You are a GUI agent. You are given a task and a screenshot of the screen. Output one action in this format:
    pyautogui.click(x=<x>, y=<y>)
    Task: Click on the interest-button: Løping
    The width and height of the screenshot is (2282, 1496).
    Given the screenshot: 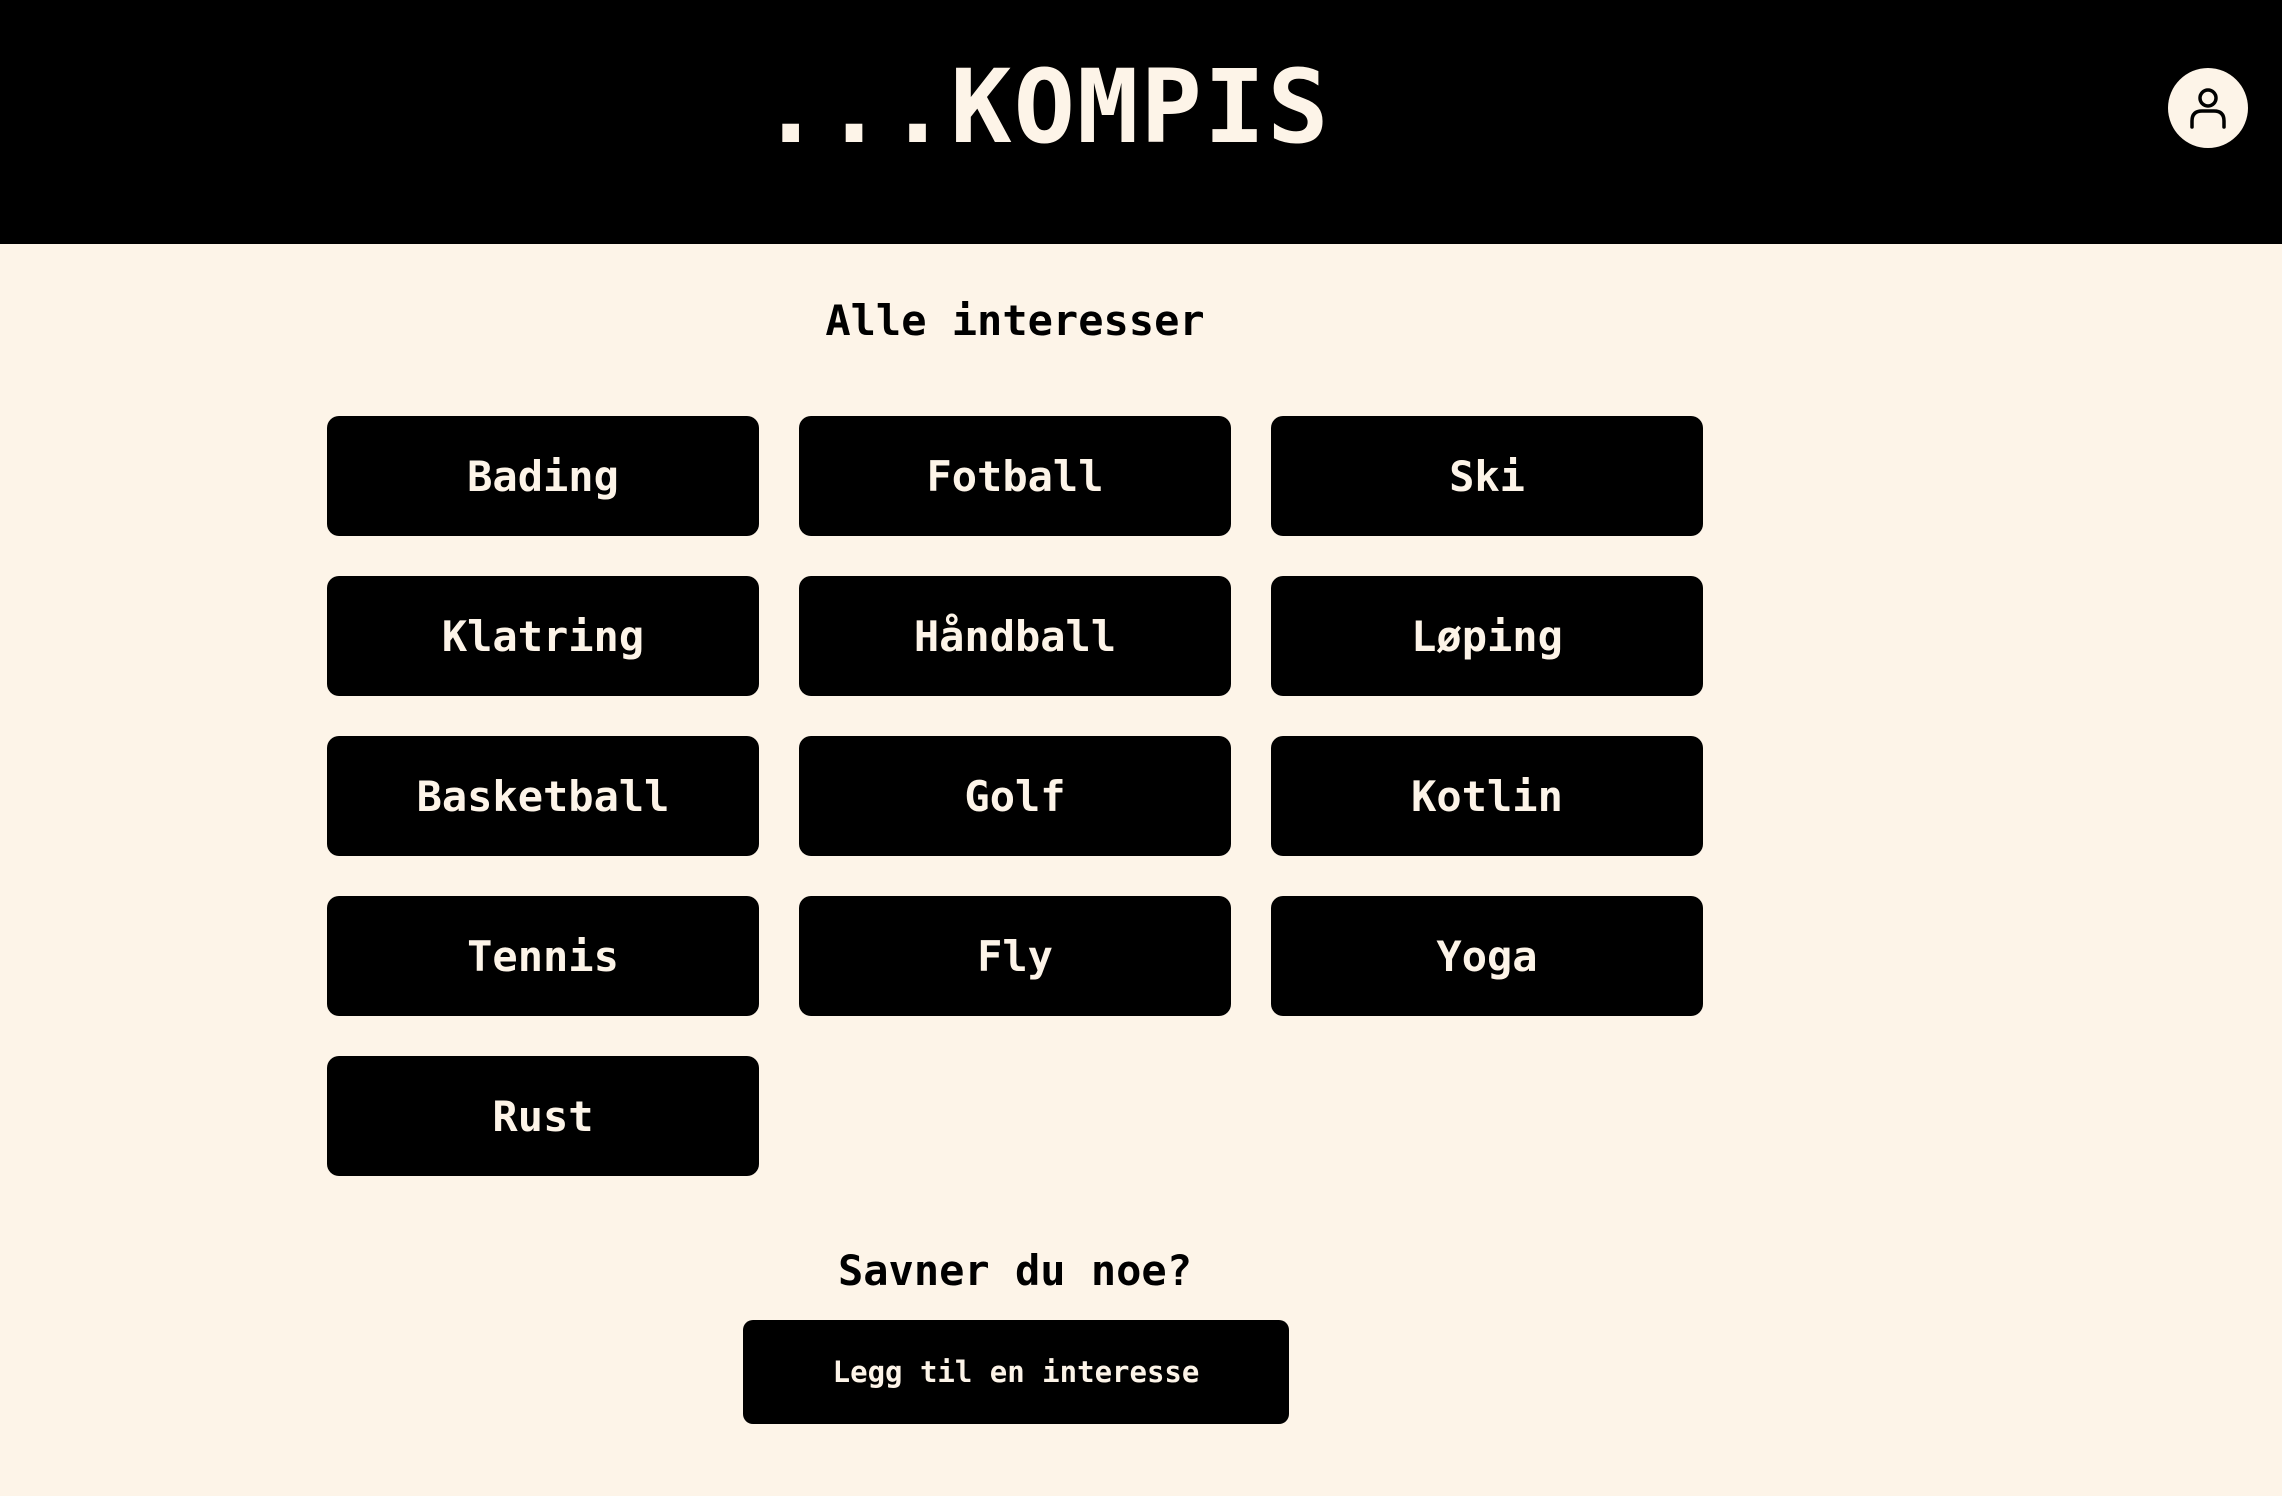 What is the action you would take?
    pyautogui.click(x=1487, y=636)
    